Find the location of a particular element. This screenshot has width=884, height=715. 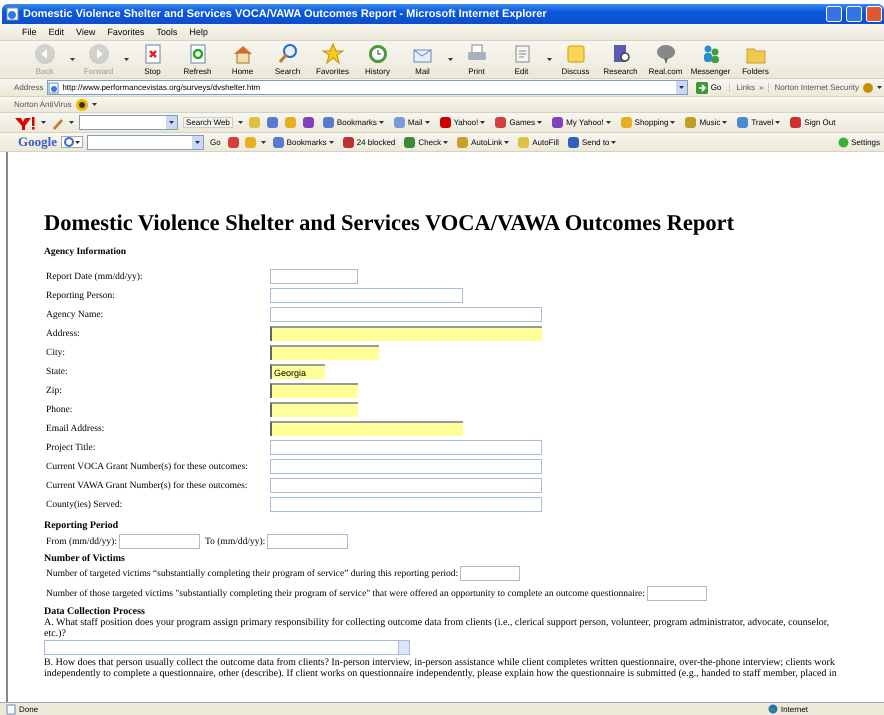

close-button is located at coordinates (874, 14).